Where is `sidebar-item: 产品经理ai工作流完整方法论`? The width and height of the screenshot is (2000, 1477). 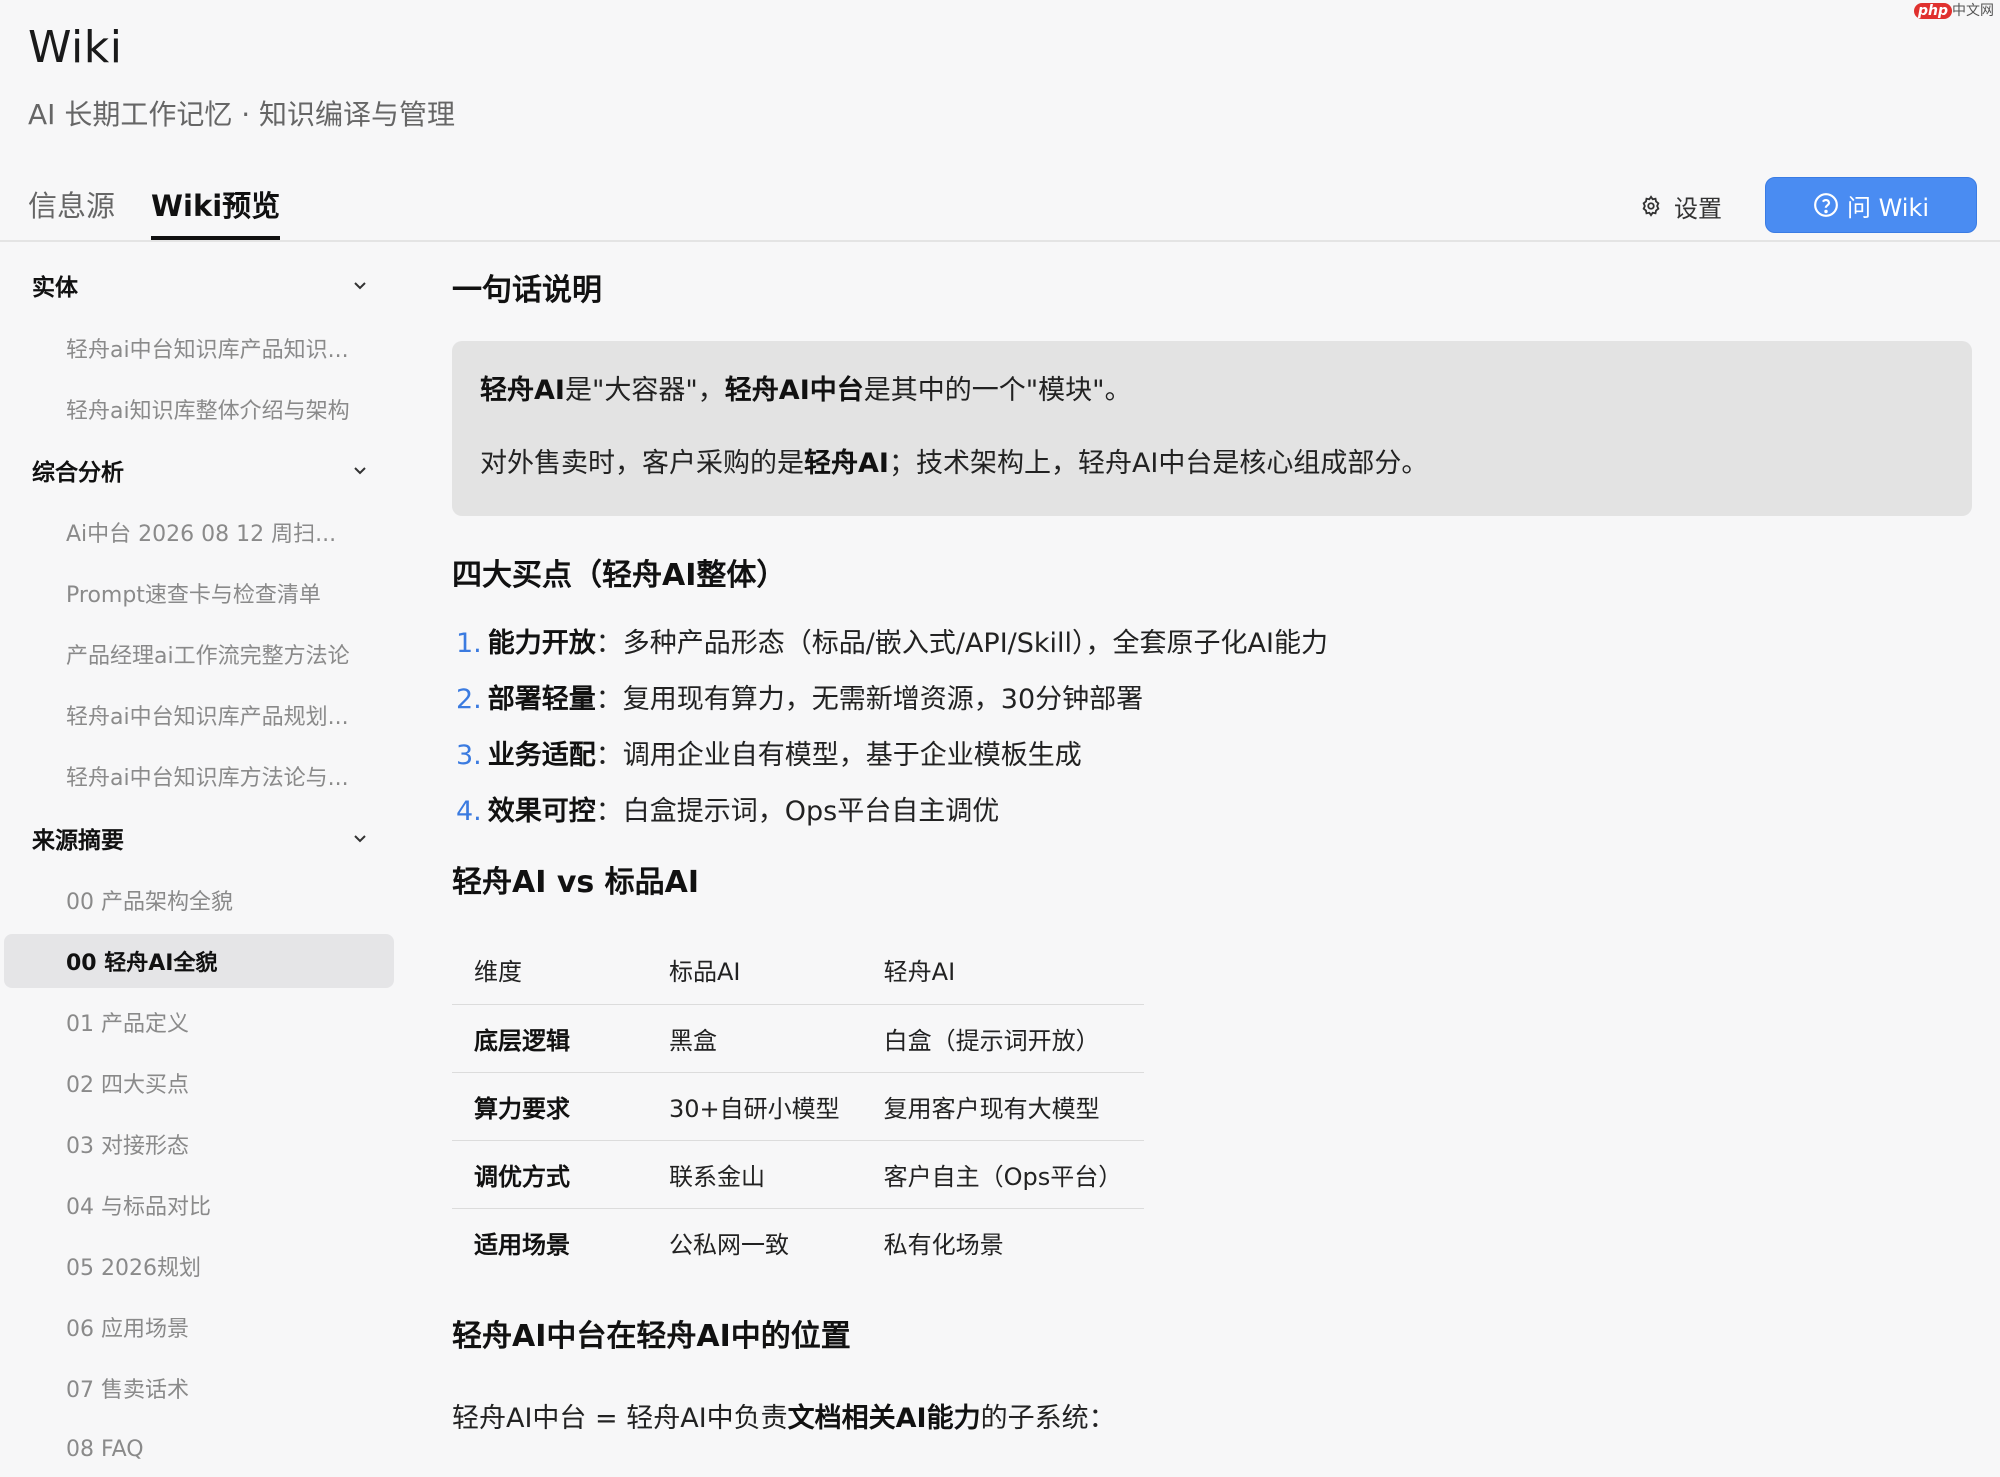
sidebar-item: 产品经理ai工作流完整方法论 is located at coordinates (199, 654).